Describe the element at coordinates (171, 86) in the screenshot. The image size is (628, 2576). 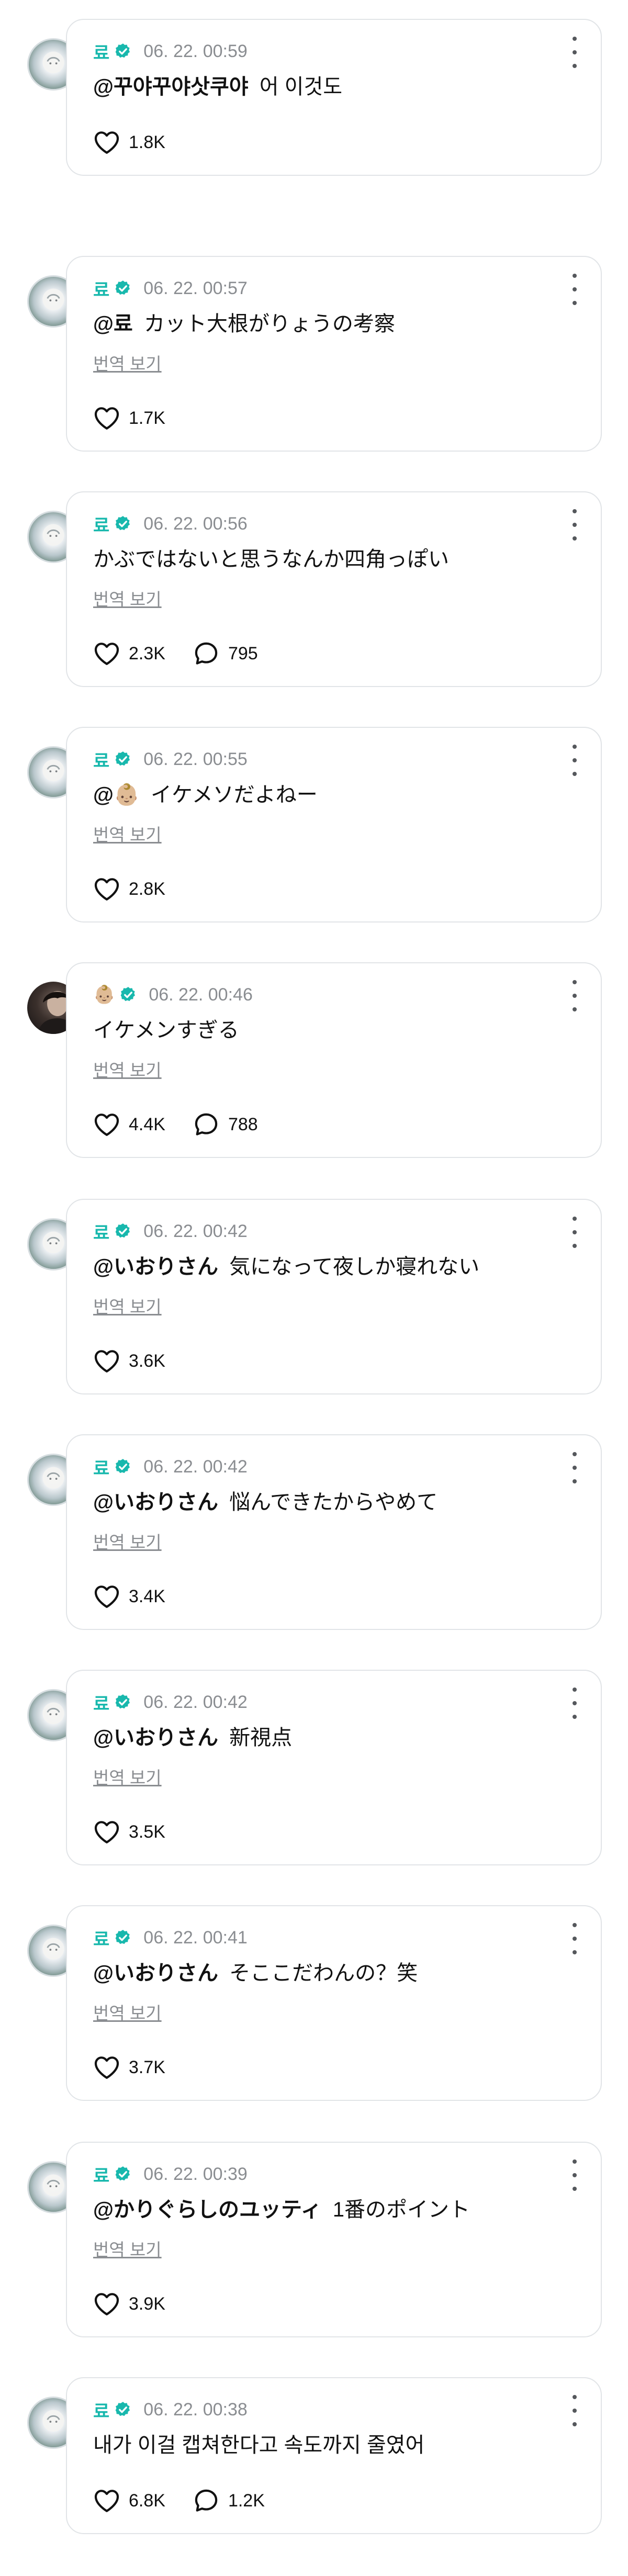
I see `mention: @꾸야꾸야삿쿠야` at that location.